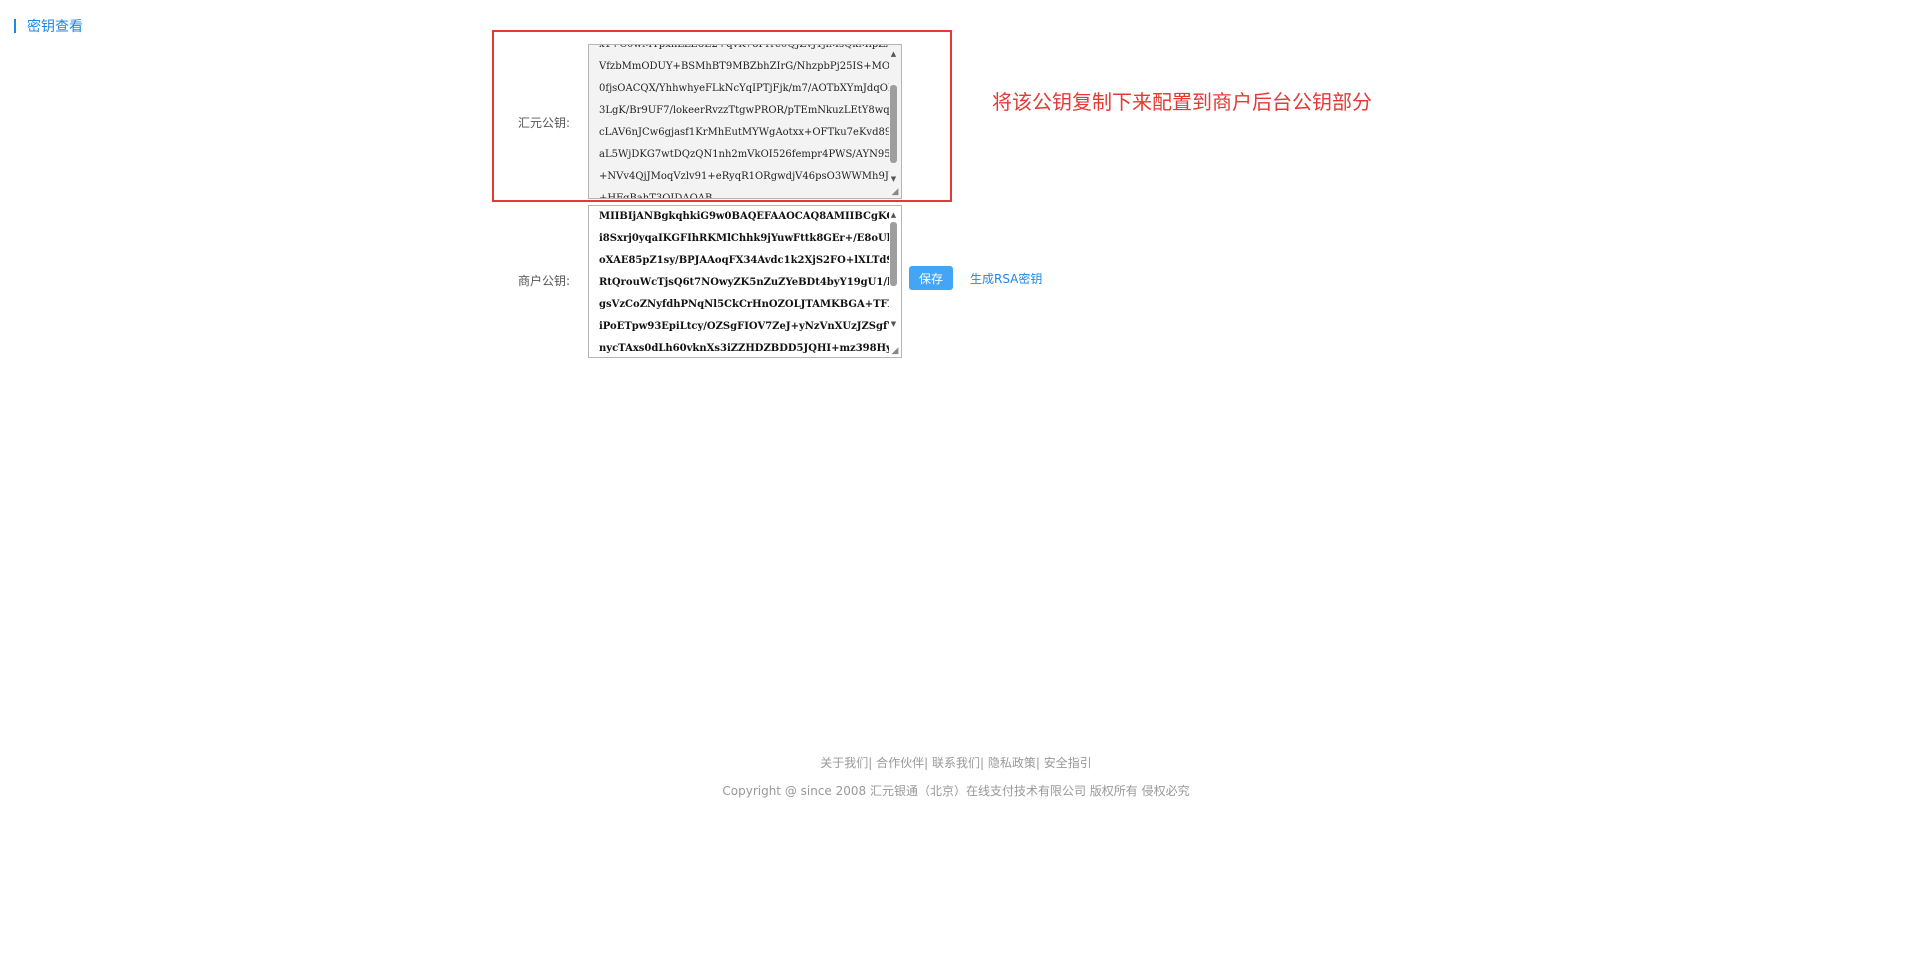  What do you see at coordinates (722, 116) in the screenshot?
I see `highlight-frame` at bounding box center [722, 116].